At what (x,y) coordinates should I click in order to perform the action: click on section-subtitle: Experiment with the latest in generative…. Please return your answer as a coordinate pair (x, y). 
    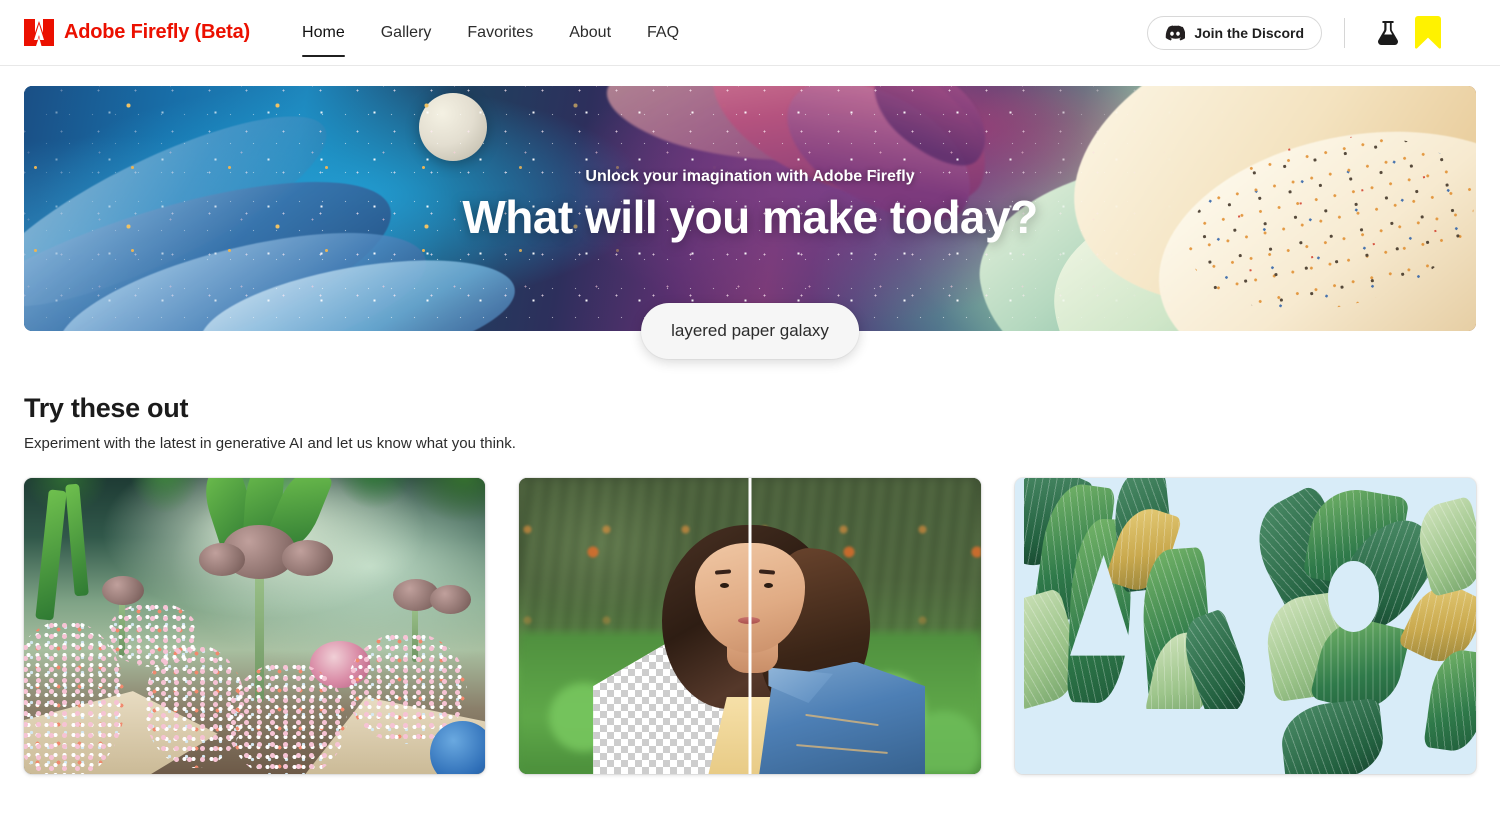
    Looking at the image, I should click on (270, 443).